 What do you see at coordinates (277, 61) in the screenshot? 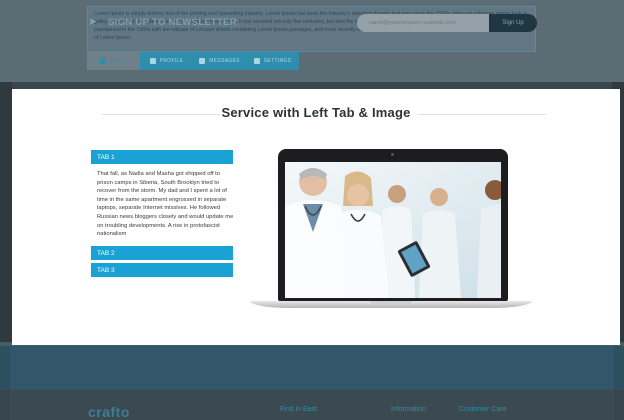
I see `background-tab-label: SETTINGS` at bounding box center [277, 61].